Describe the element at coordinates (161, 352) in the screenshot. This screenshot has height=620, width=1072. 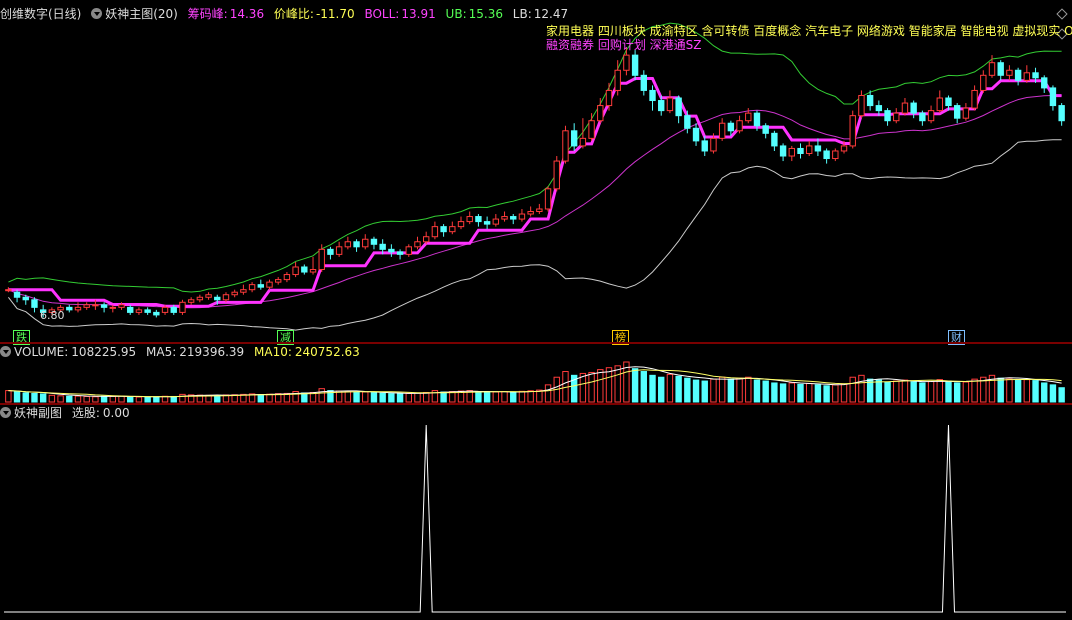
I see `ma5-label: MA5:` at that location.